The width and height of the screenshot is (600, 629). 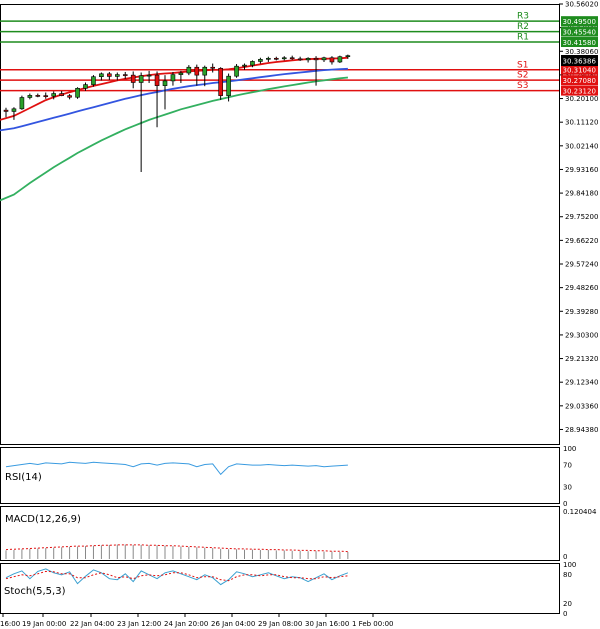 What do you see at coordinates (581, 99) in the screenshot?
I see `price-tick-label: 30.20100` at bounding box center [581, 99].